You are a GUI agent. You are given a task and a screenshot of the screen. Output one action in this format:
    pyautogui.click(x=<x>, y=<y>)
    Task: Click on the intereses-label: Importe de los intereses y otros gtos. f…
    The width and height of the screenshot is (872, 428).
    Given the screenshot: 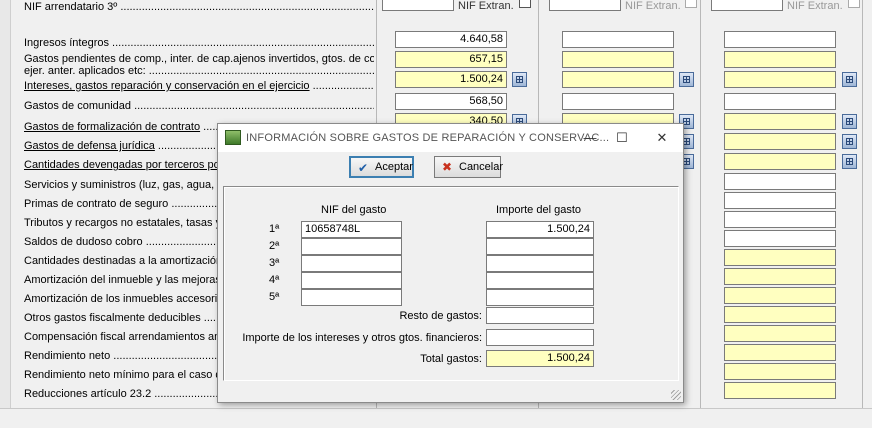 What is the action you would take?
    pyautogui.click(x=362, y=338)
    